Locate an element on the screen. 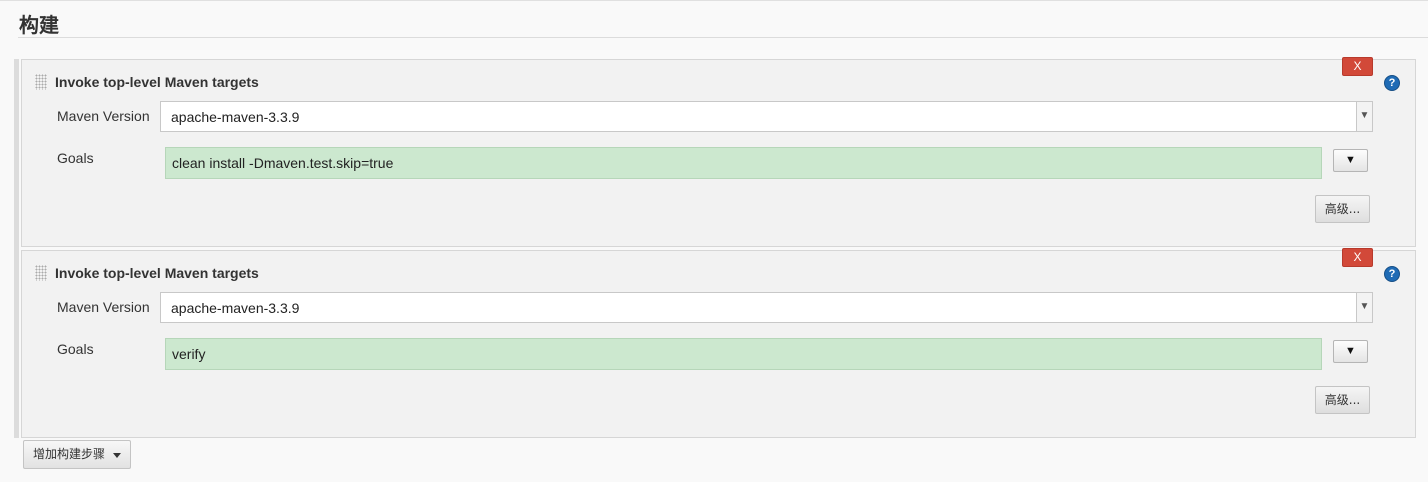 The width and height of the screenshot is (1428, 482). add-build-step-button: 增加构建步骤 is located at coordinates (77, 454).